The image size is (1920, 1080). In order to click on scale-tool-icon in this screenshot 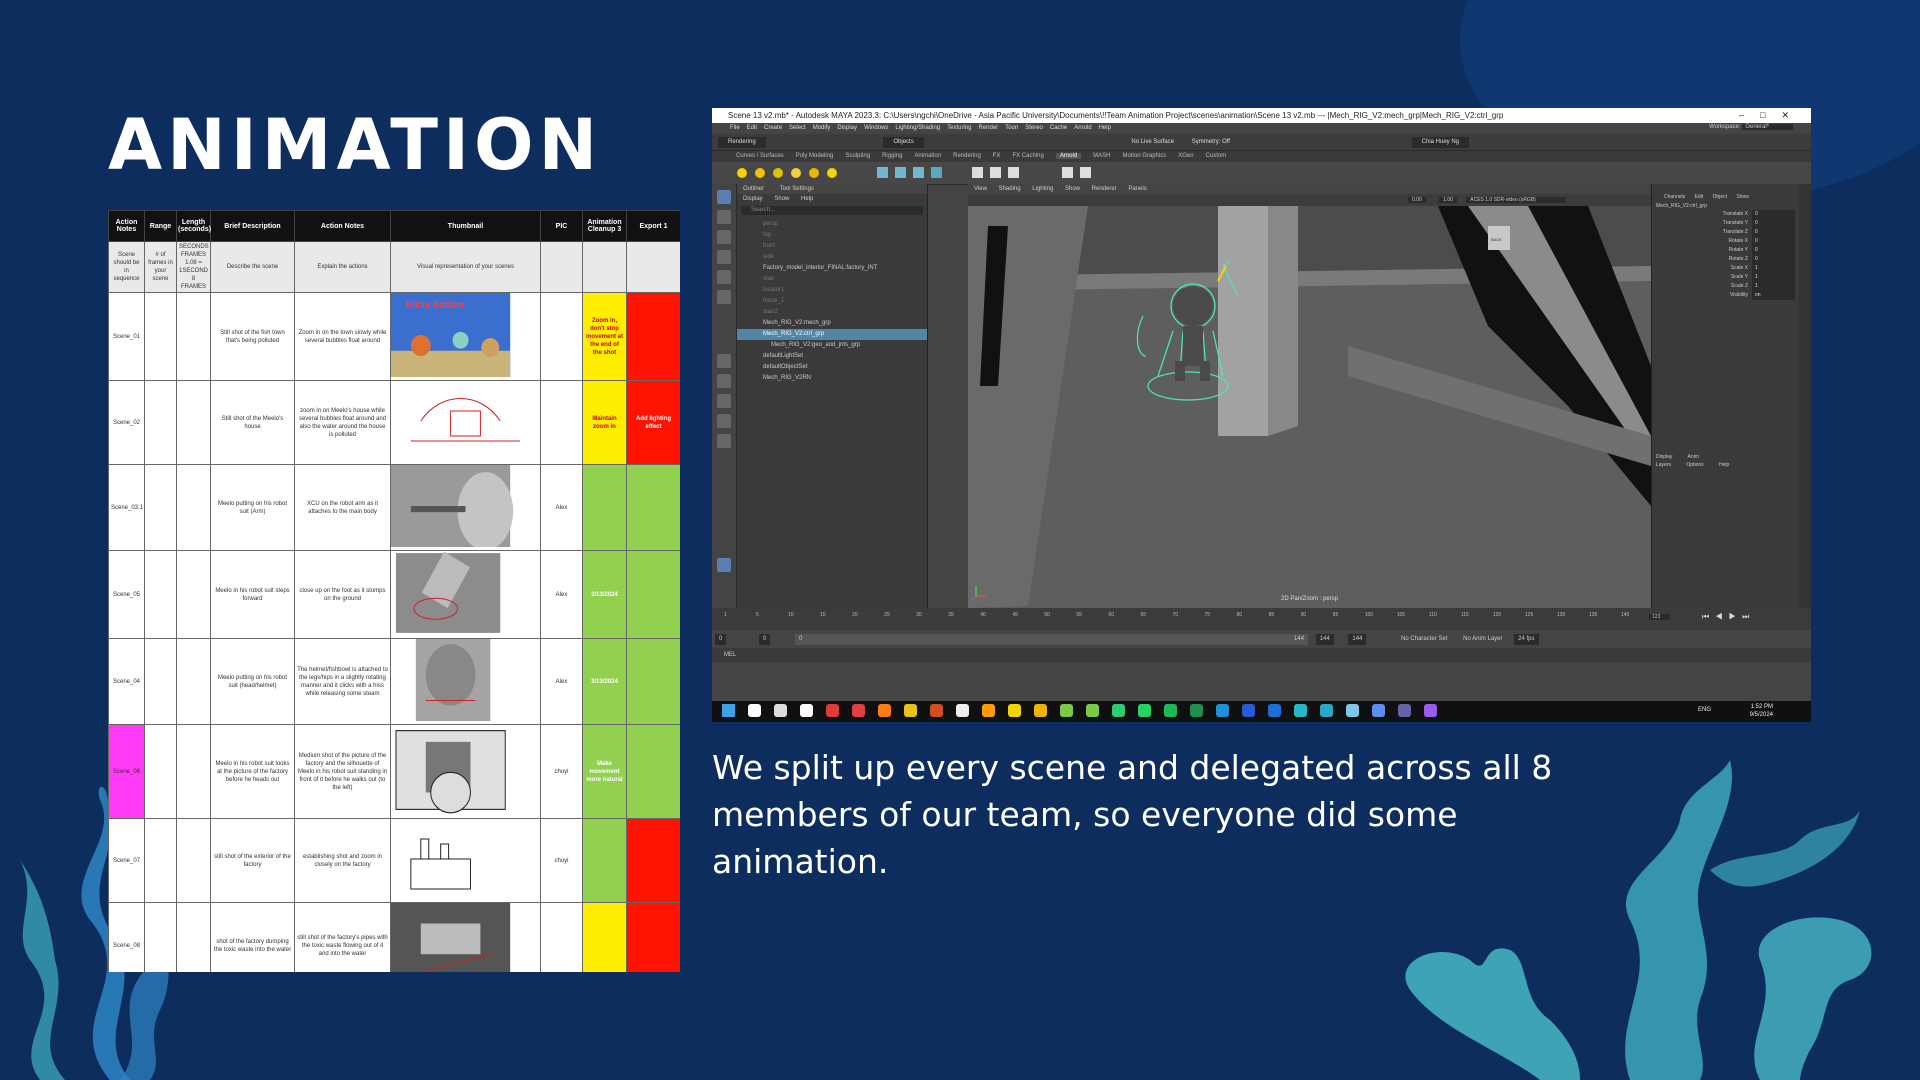, I will do `click(724, 297)`.